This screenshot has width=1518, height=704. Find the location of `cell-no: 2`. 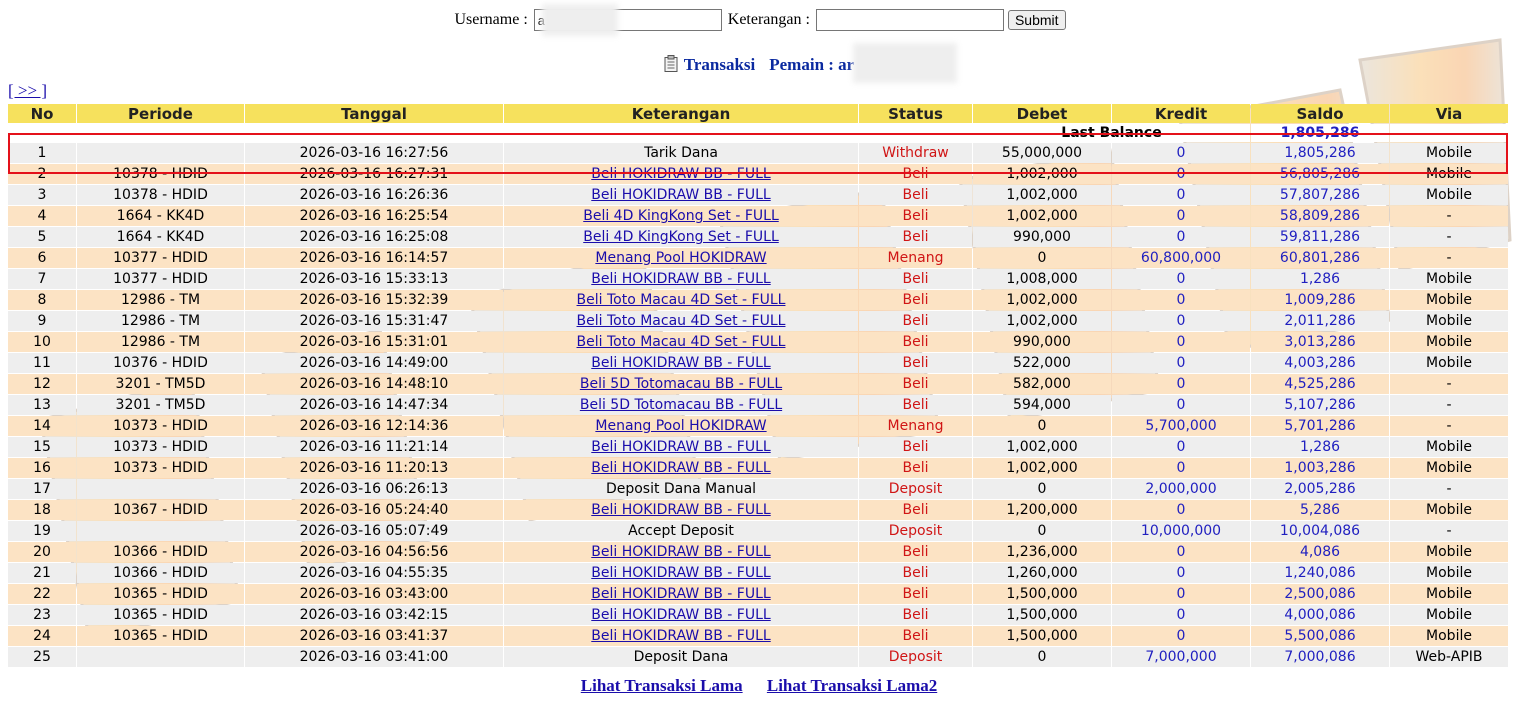

cell-no: 2 is located at coordinates (42, 174).